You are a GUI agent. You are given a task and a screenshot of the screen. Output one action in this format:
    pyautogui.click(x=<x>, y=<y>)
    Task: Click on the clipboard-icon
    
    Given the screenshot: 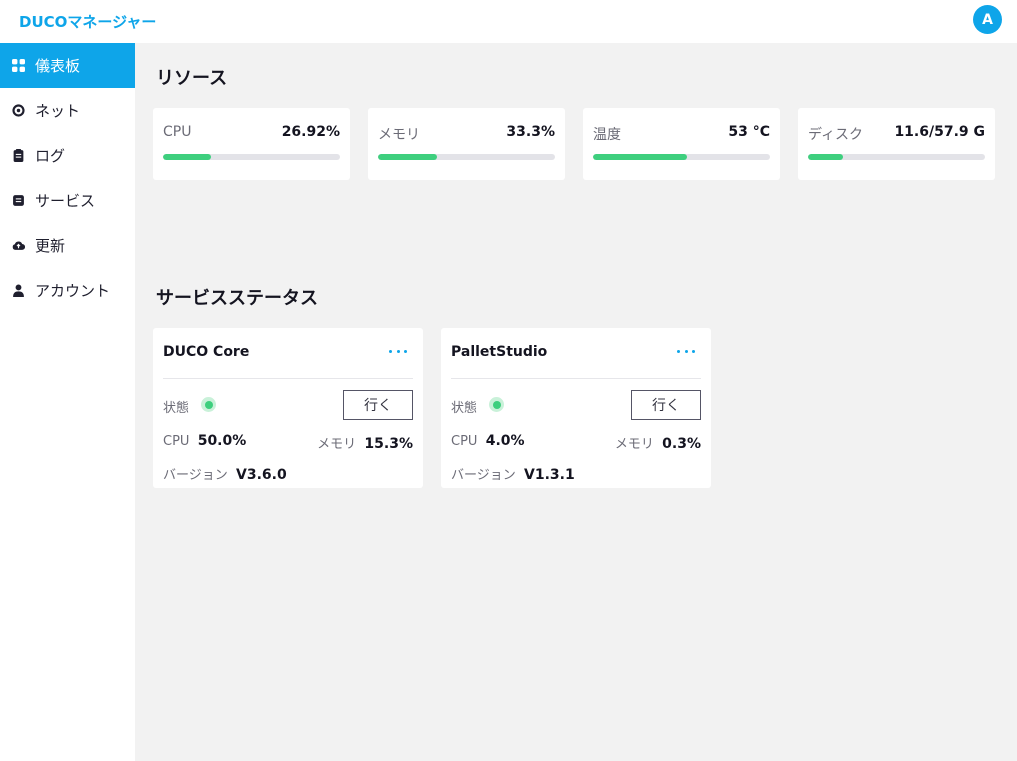 What is the action you would take?
    pyautogui.click(x=18, y=155)
    